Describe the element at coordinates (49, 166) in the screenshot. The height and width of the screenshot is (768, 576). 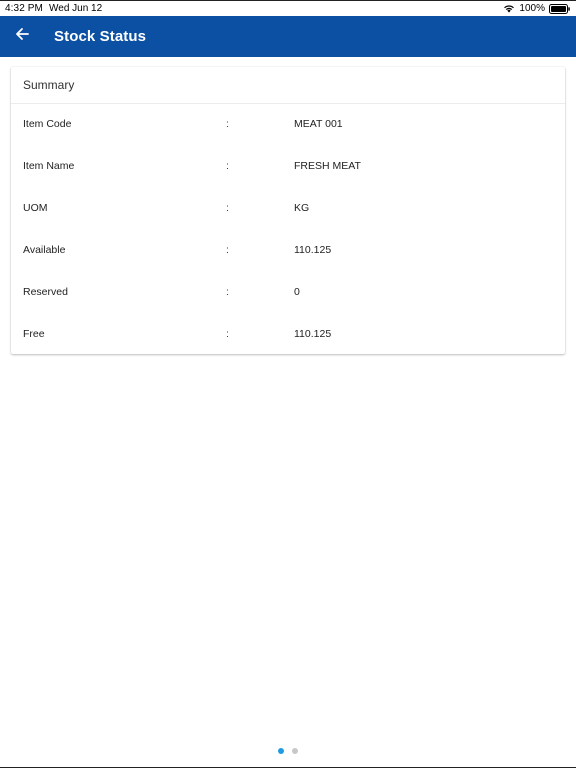
I see `row-label: Item Name` at that location.